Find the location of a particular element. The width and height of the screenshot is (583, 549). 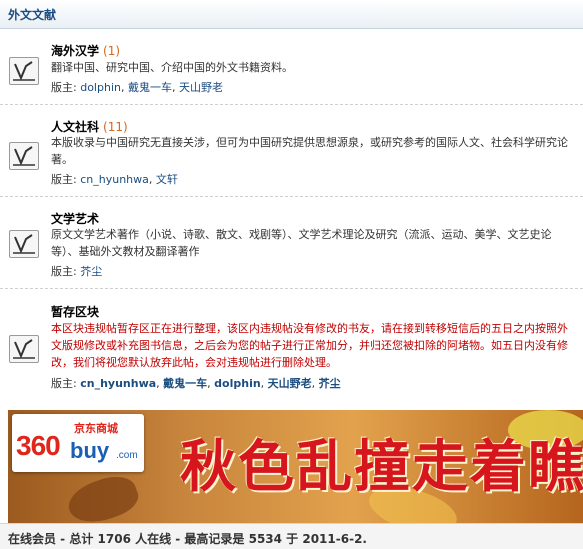

forum-moderators: 版主: dolphin, 戴鬼一车, 天山野老 is located at coordinates (137, 87).